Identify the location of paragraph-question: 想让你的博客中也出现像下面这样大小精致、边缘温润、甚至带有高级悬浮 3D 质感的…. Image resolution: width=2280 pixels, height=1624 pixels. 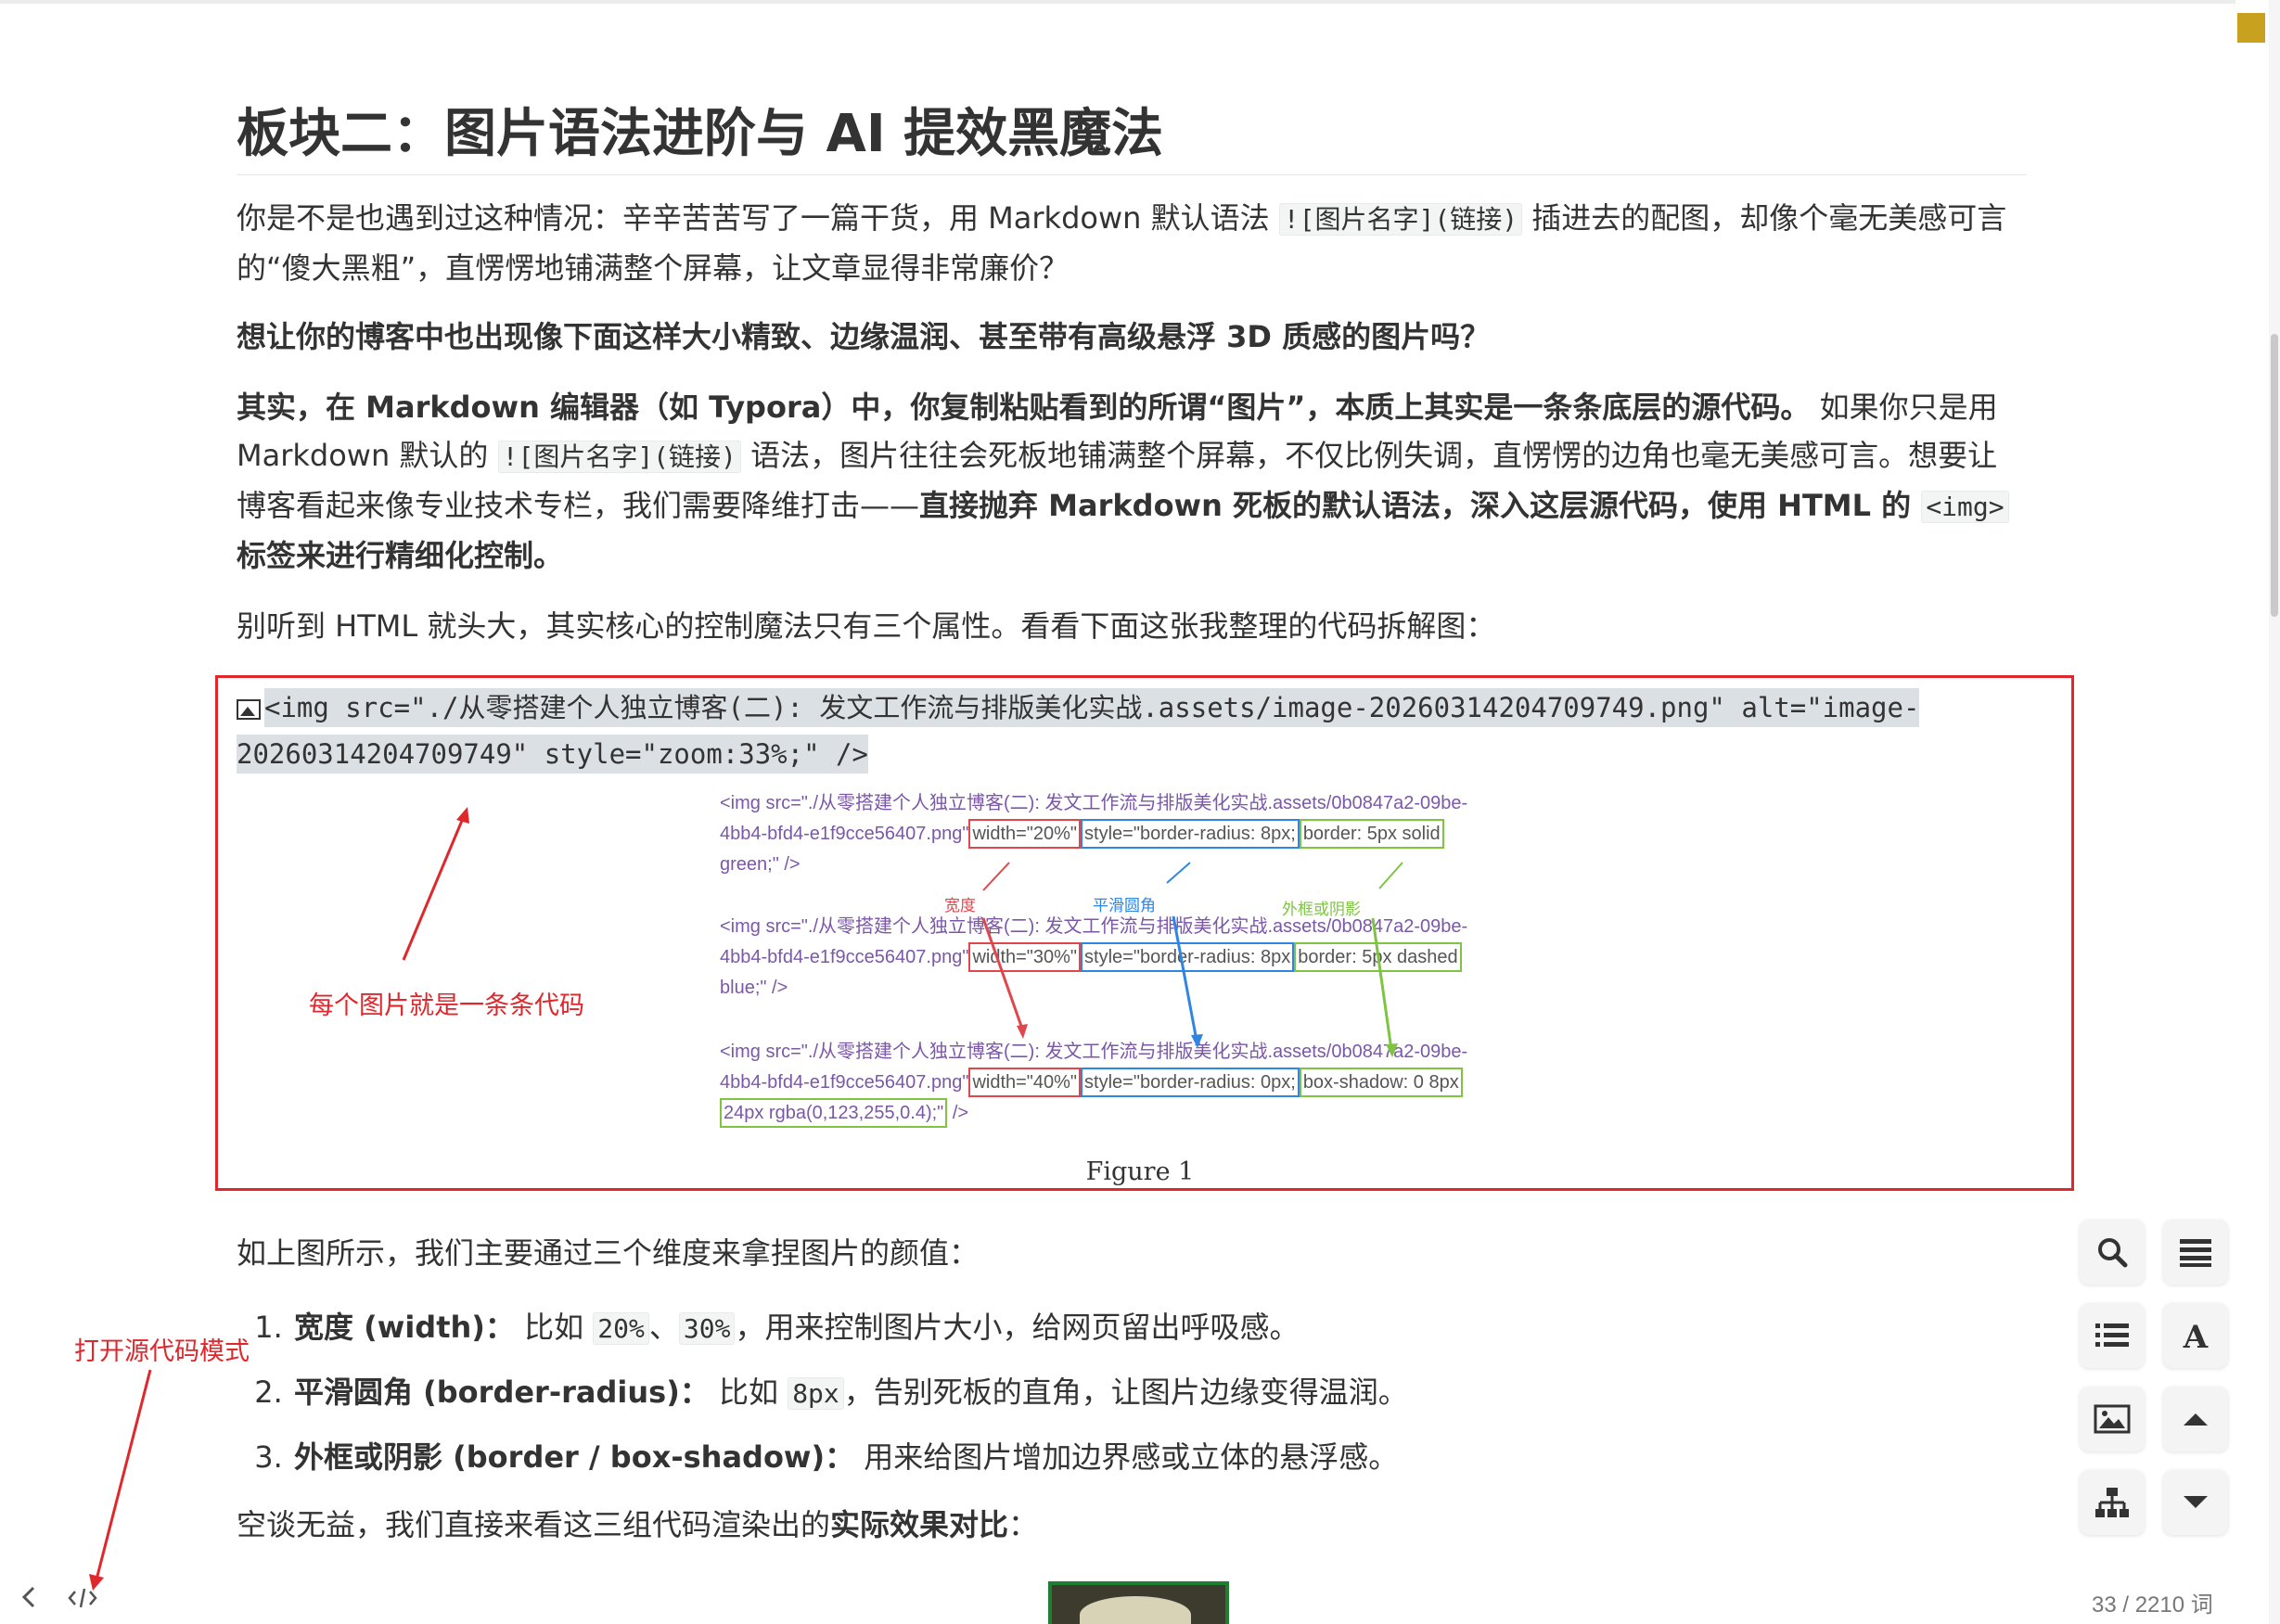
(864, 336).